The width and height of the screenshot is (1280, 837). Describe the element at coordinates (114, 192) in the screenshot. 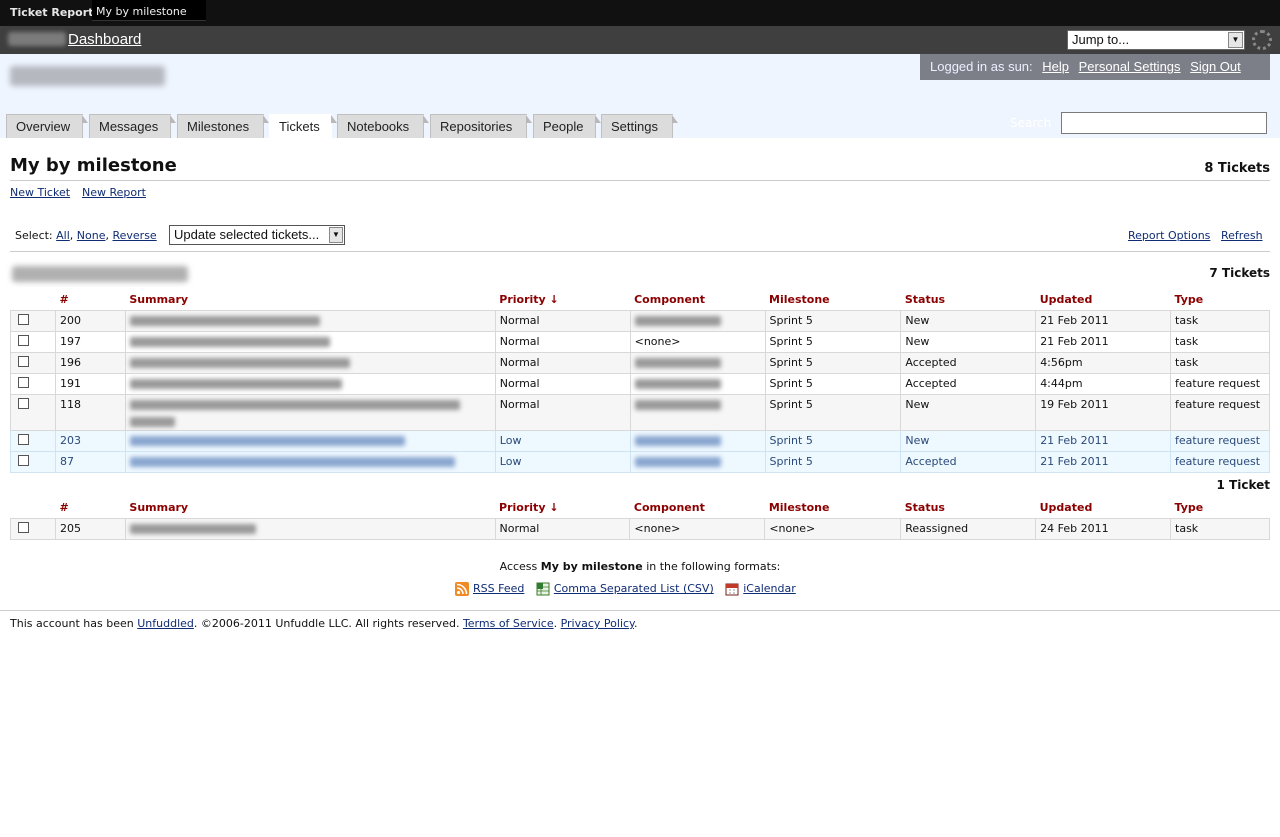

I see `new-report-link: New Report` at that location.